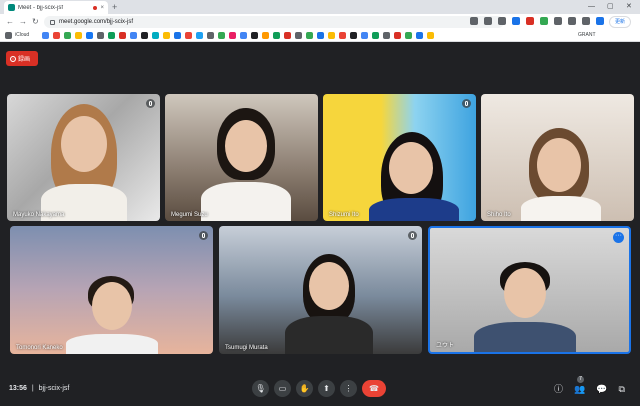 This screenshot has width=640, height=406. What do you see at coordinates (35, 22) in the screenshot?
I see `reload-button: ↻` at bounding box center [35, 22].